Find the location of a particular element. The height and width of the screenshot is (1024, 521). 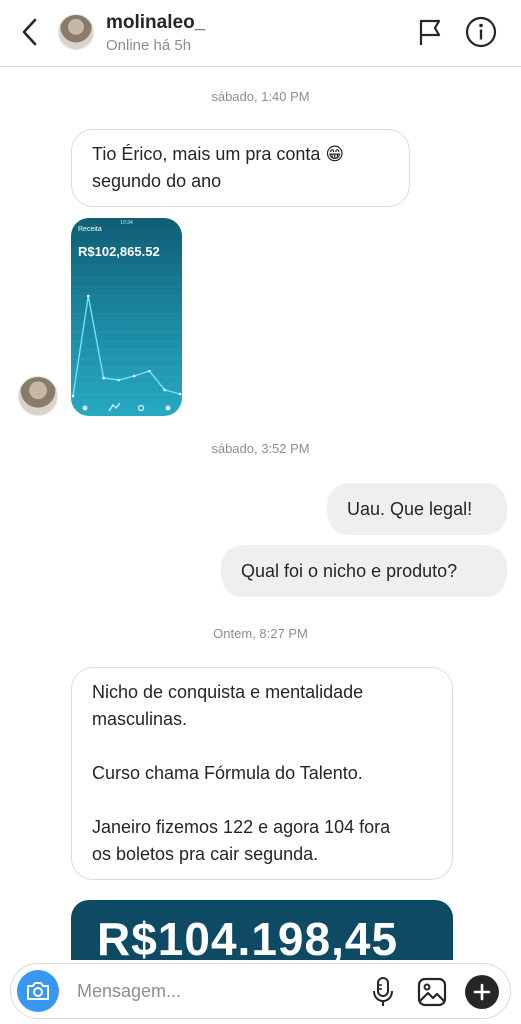

chevron-left-icon is located at coordinates (29, 32).